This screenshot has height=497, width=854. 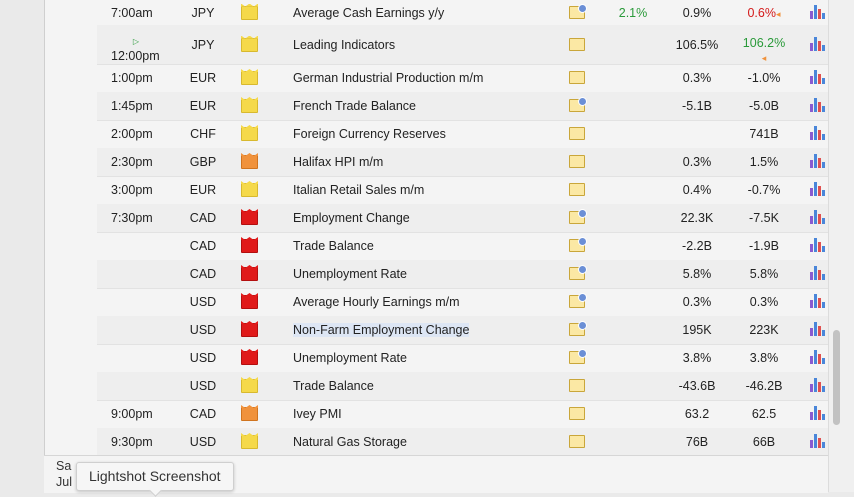 What do you see at coordinates (836, 377) in the screenshot?
I see `scrollbar-thumb` at bounding box center [836, 377].